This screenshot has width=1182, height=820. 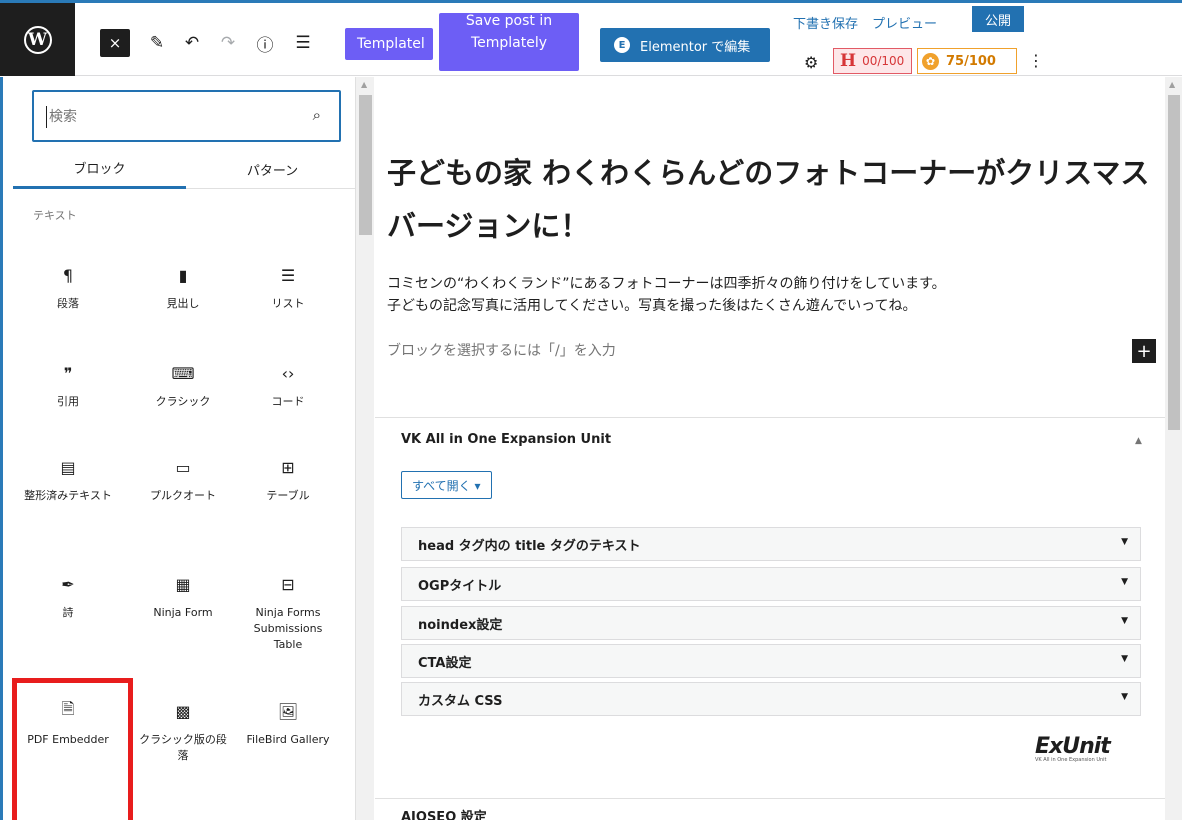 I want to click on block-paragraph: ¶ 段落, so click(x=68, y=287).